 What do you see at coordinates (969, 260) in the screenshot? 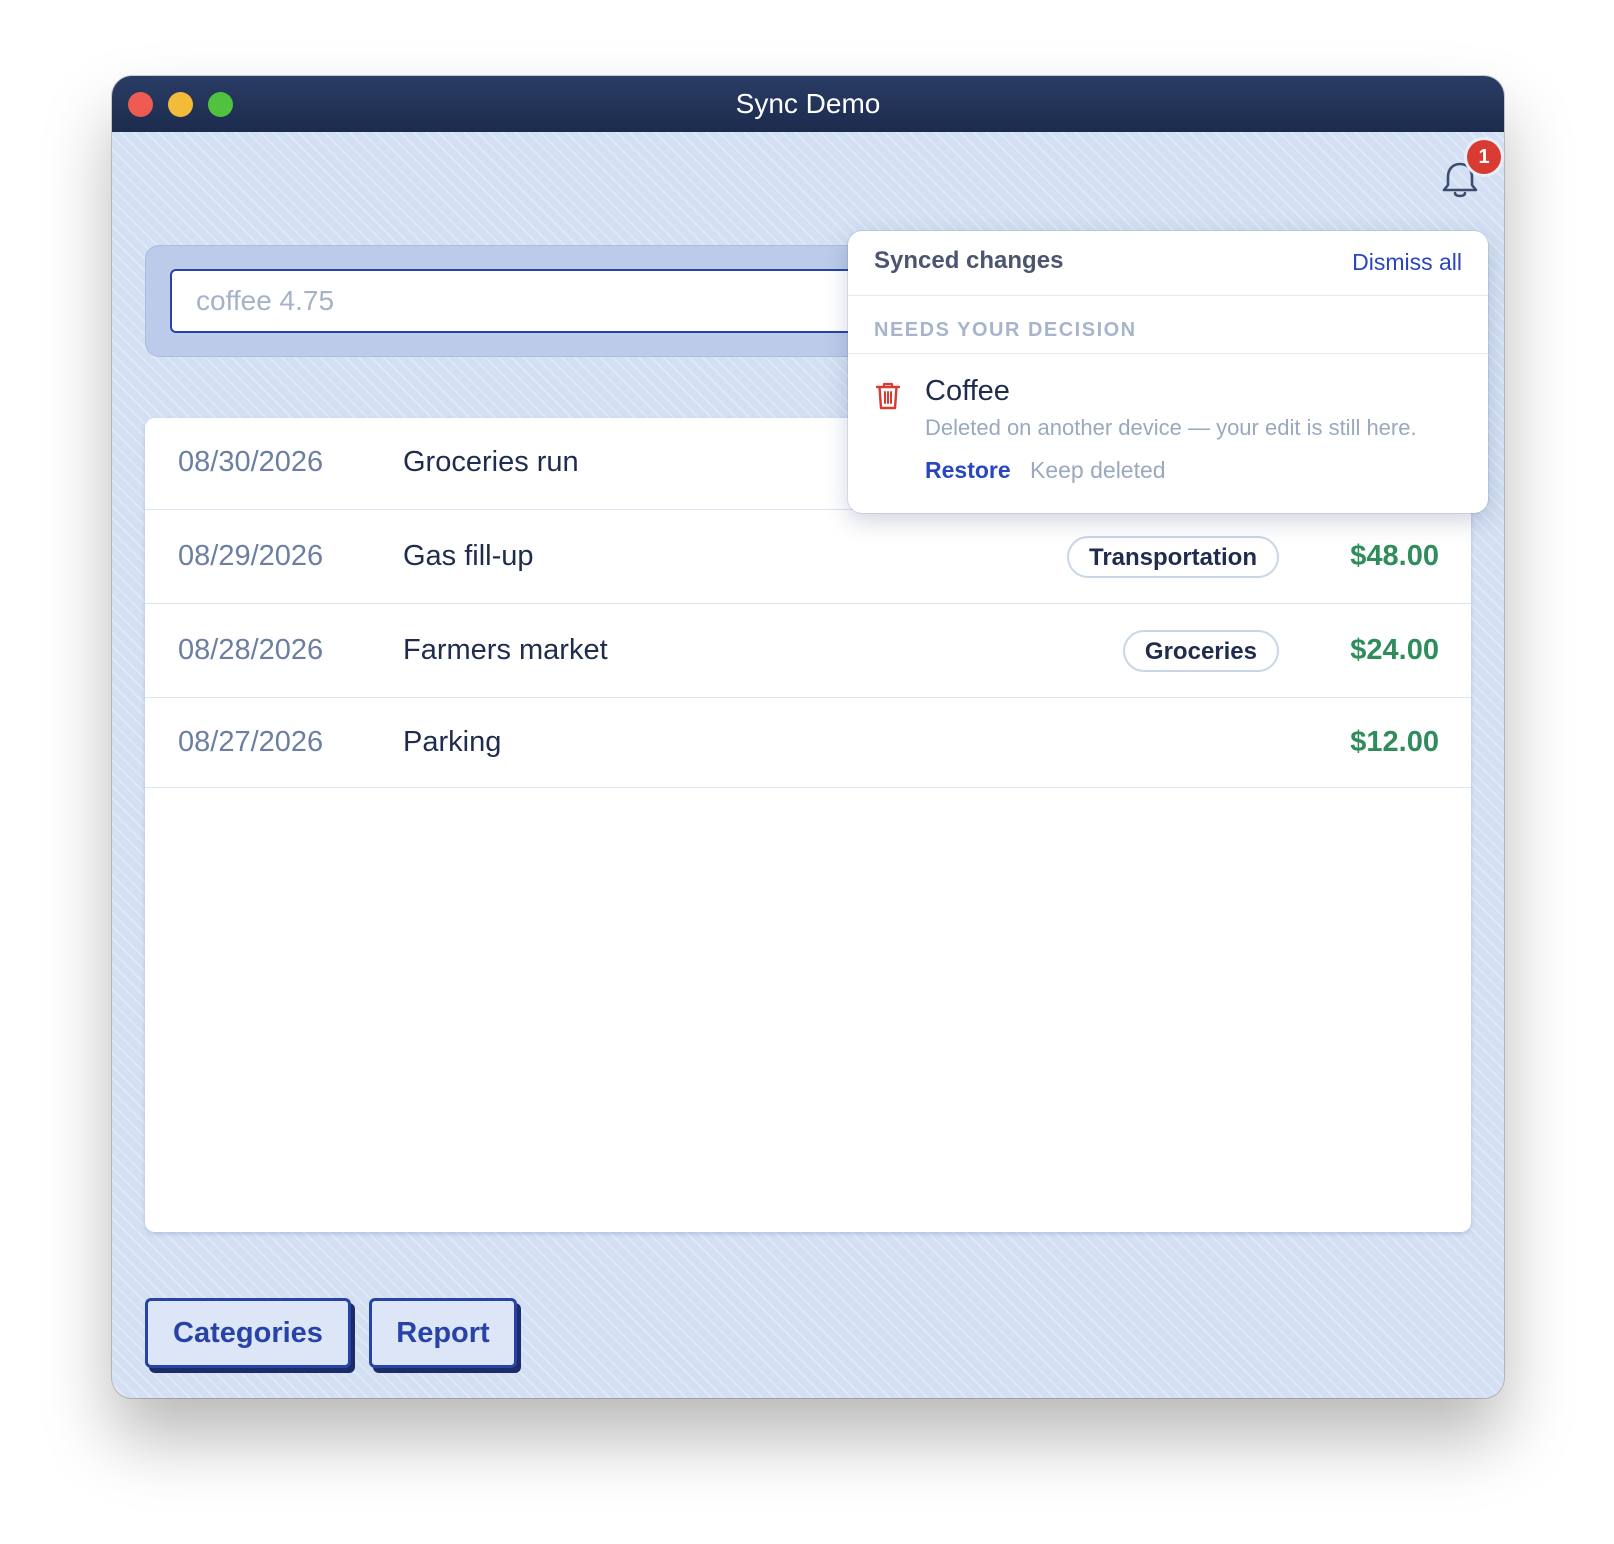
I see `popover-title: Synced changes` at bounding box center [969, 260].